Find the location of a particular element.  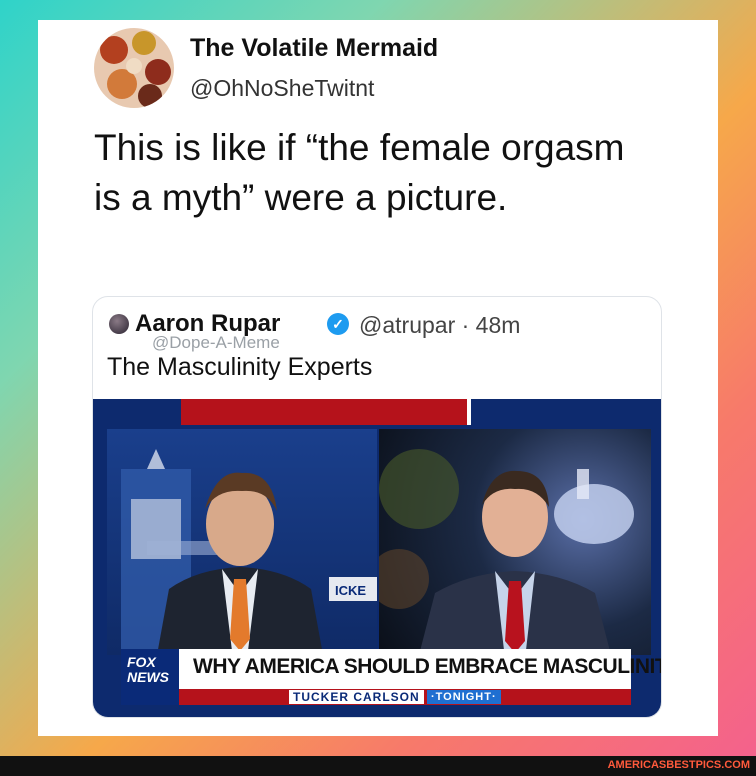

display-name: The Volatile Mermaid is located at coordinates (314, 48).